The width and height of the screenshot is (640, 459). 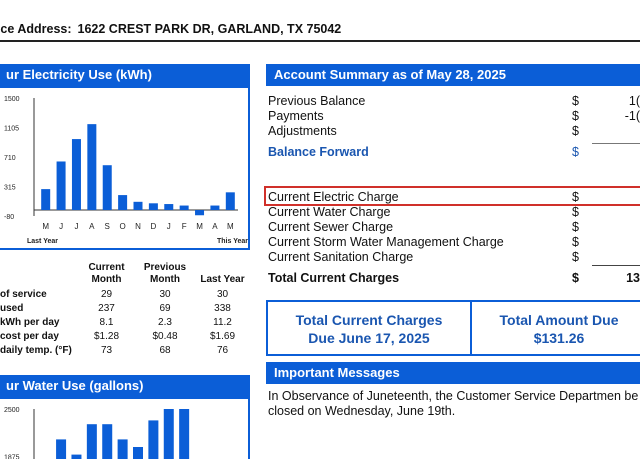 What do you see at coordinates (317, 101) in the screenshot?
I see `summary-row-label: Previous Balance` at bounding box center [317, 101].